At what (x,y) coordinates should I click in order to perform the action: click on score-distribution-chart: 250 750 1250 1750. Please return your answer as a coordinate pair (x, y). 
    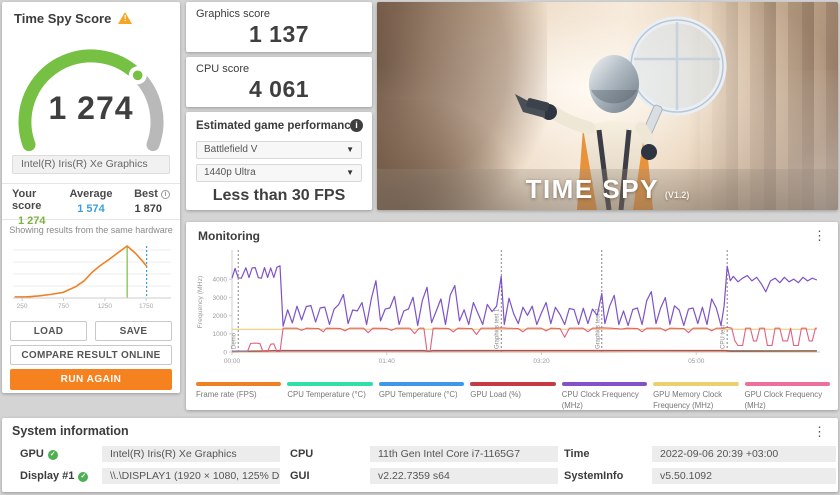
    Looking at the image, I should click on (92, 277).